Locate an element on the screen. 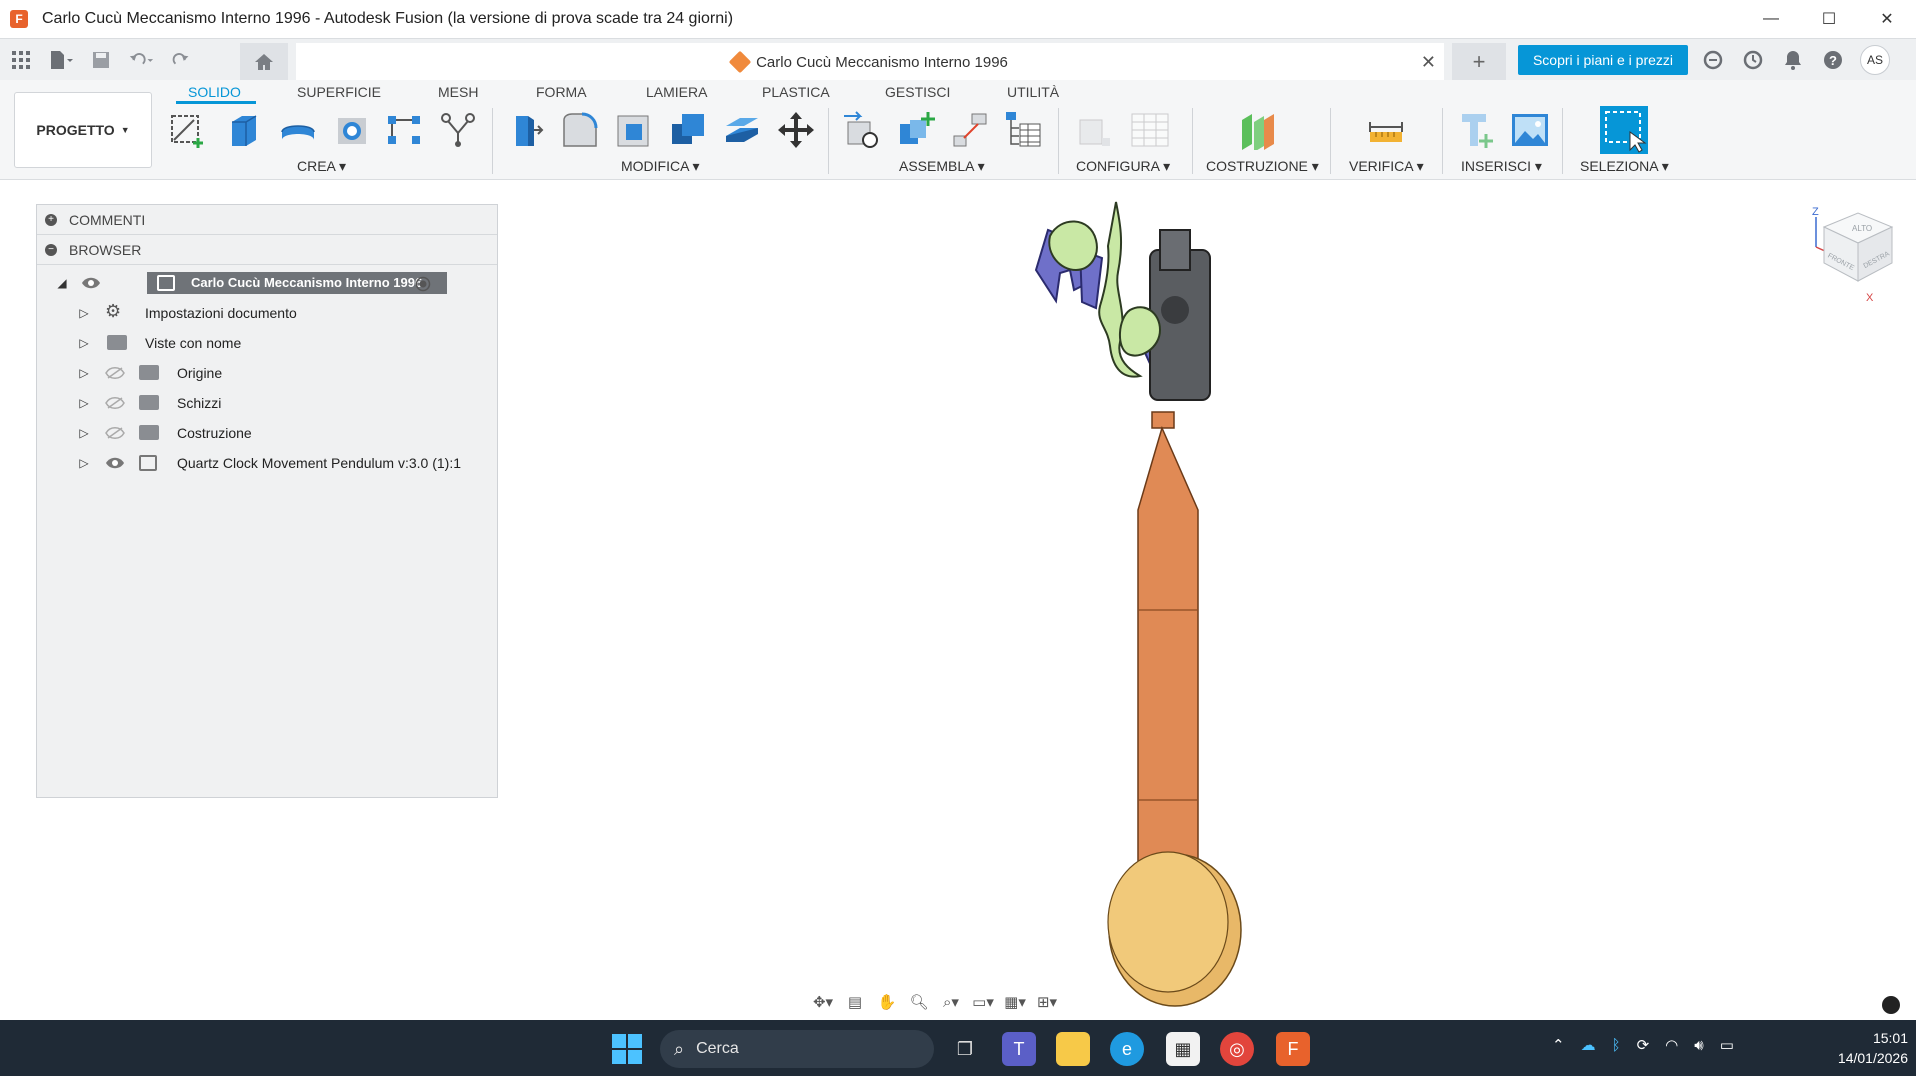  fit-icon: ⌕▾ is located at coordinates (951, 1002).